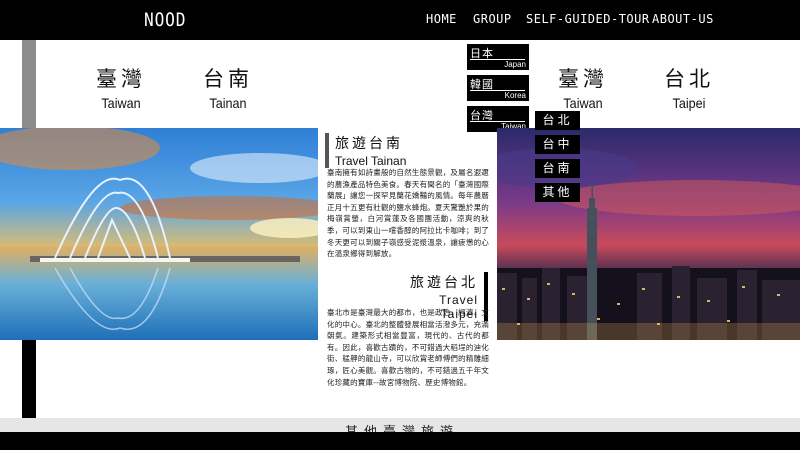 The image size is (800, 450). I want to click on nav-home: HOME, so click(441, 19).